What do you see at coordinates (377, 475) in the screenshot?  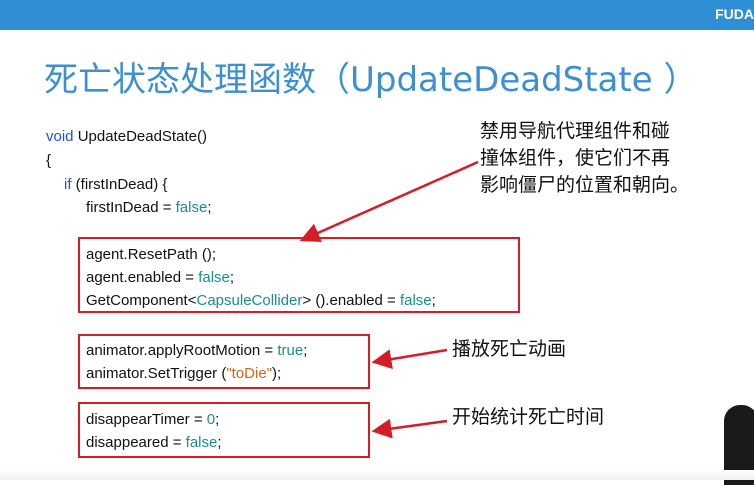 I see `slide-bottom-edge` at bounding box center [377, 475].